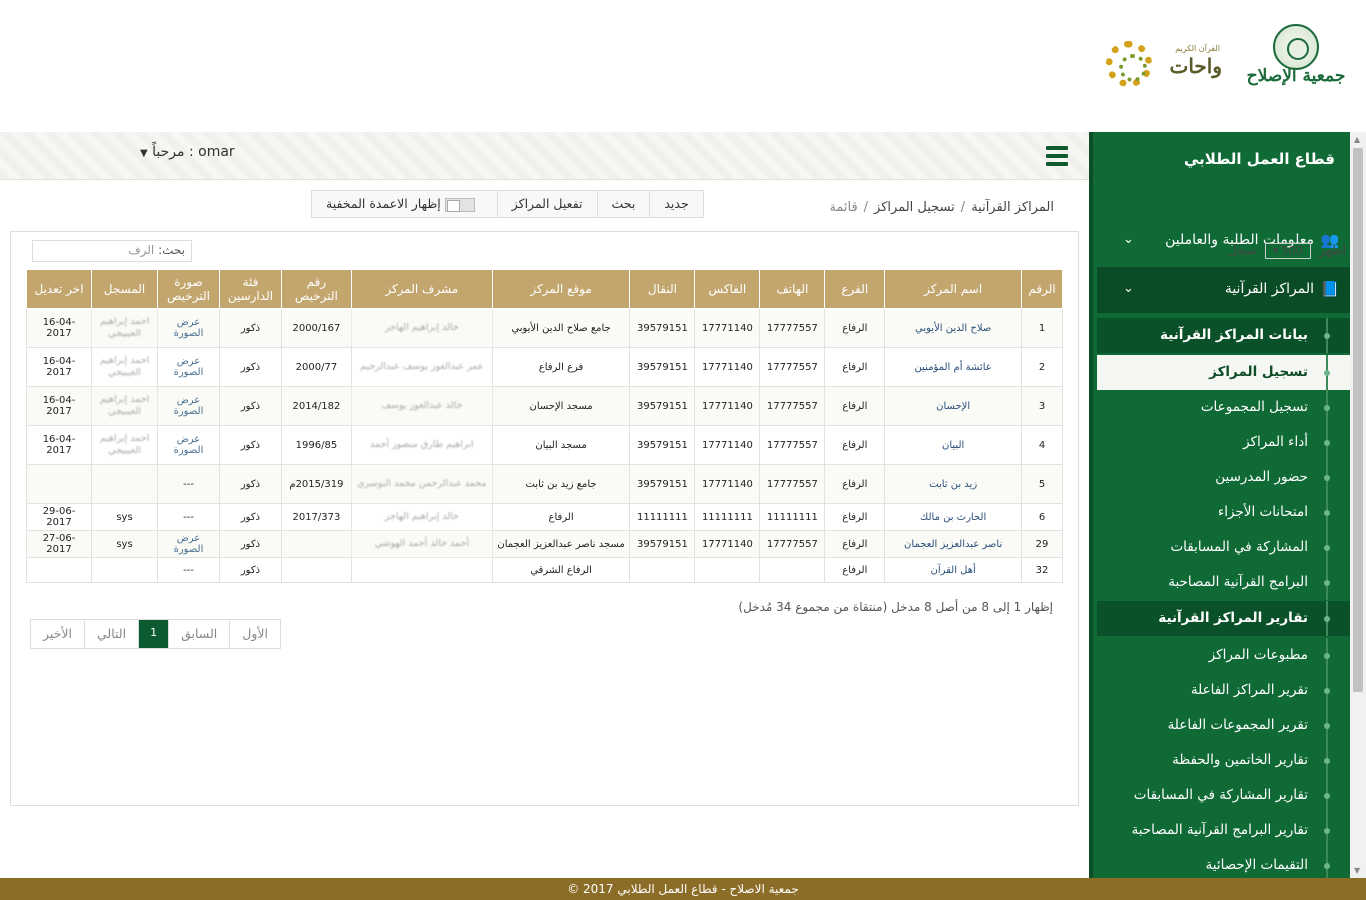 The image size is (1366, 900). Describe the element at coordinates (1296, 76) in the screenshot. I see `islah-logo-text: جمعية الإصلاح` at that location.